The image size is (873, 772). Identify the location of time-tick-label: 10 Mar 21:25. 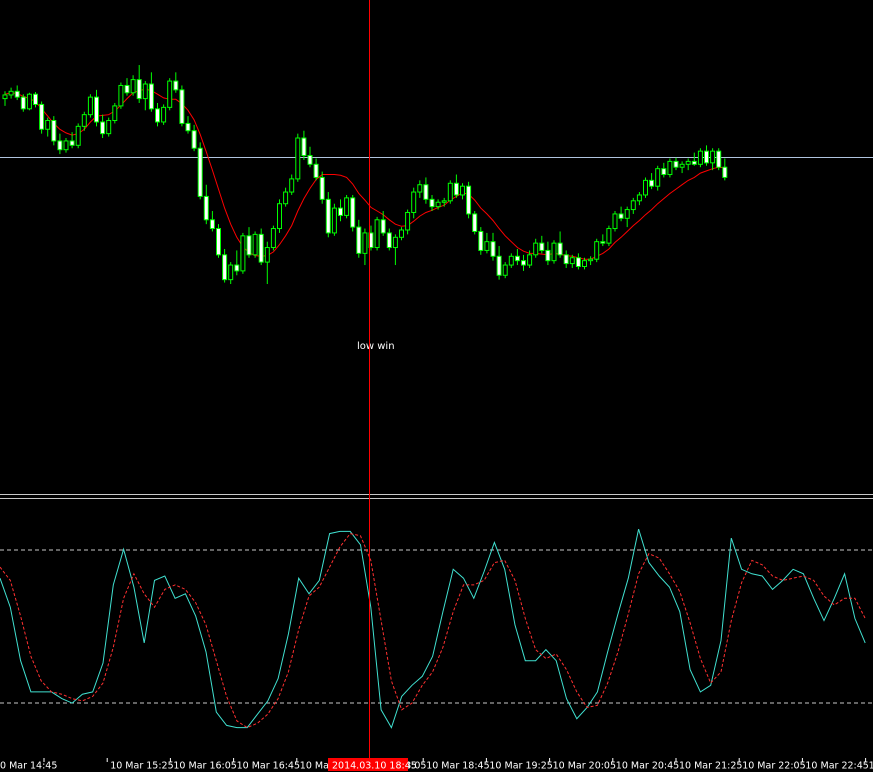
(710, 766).